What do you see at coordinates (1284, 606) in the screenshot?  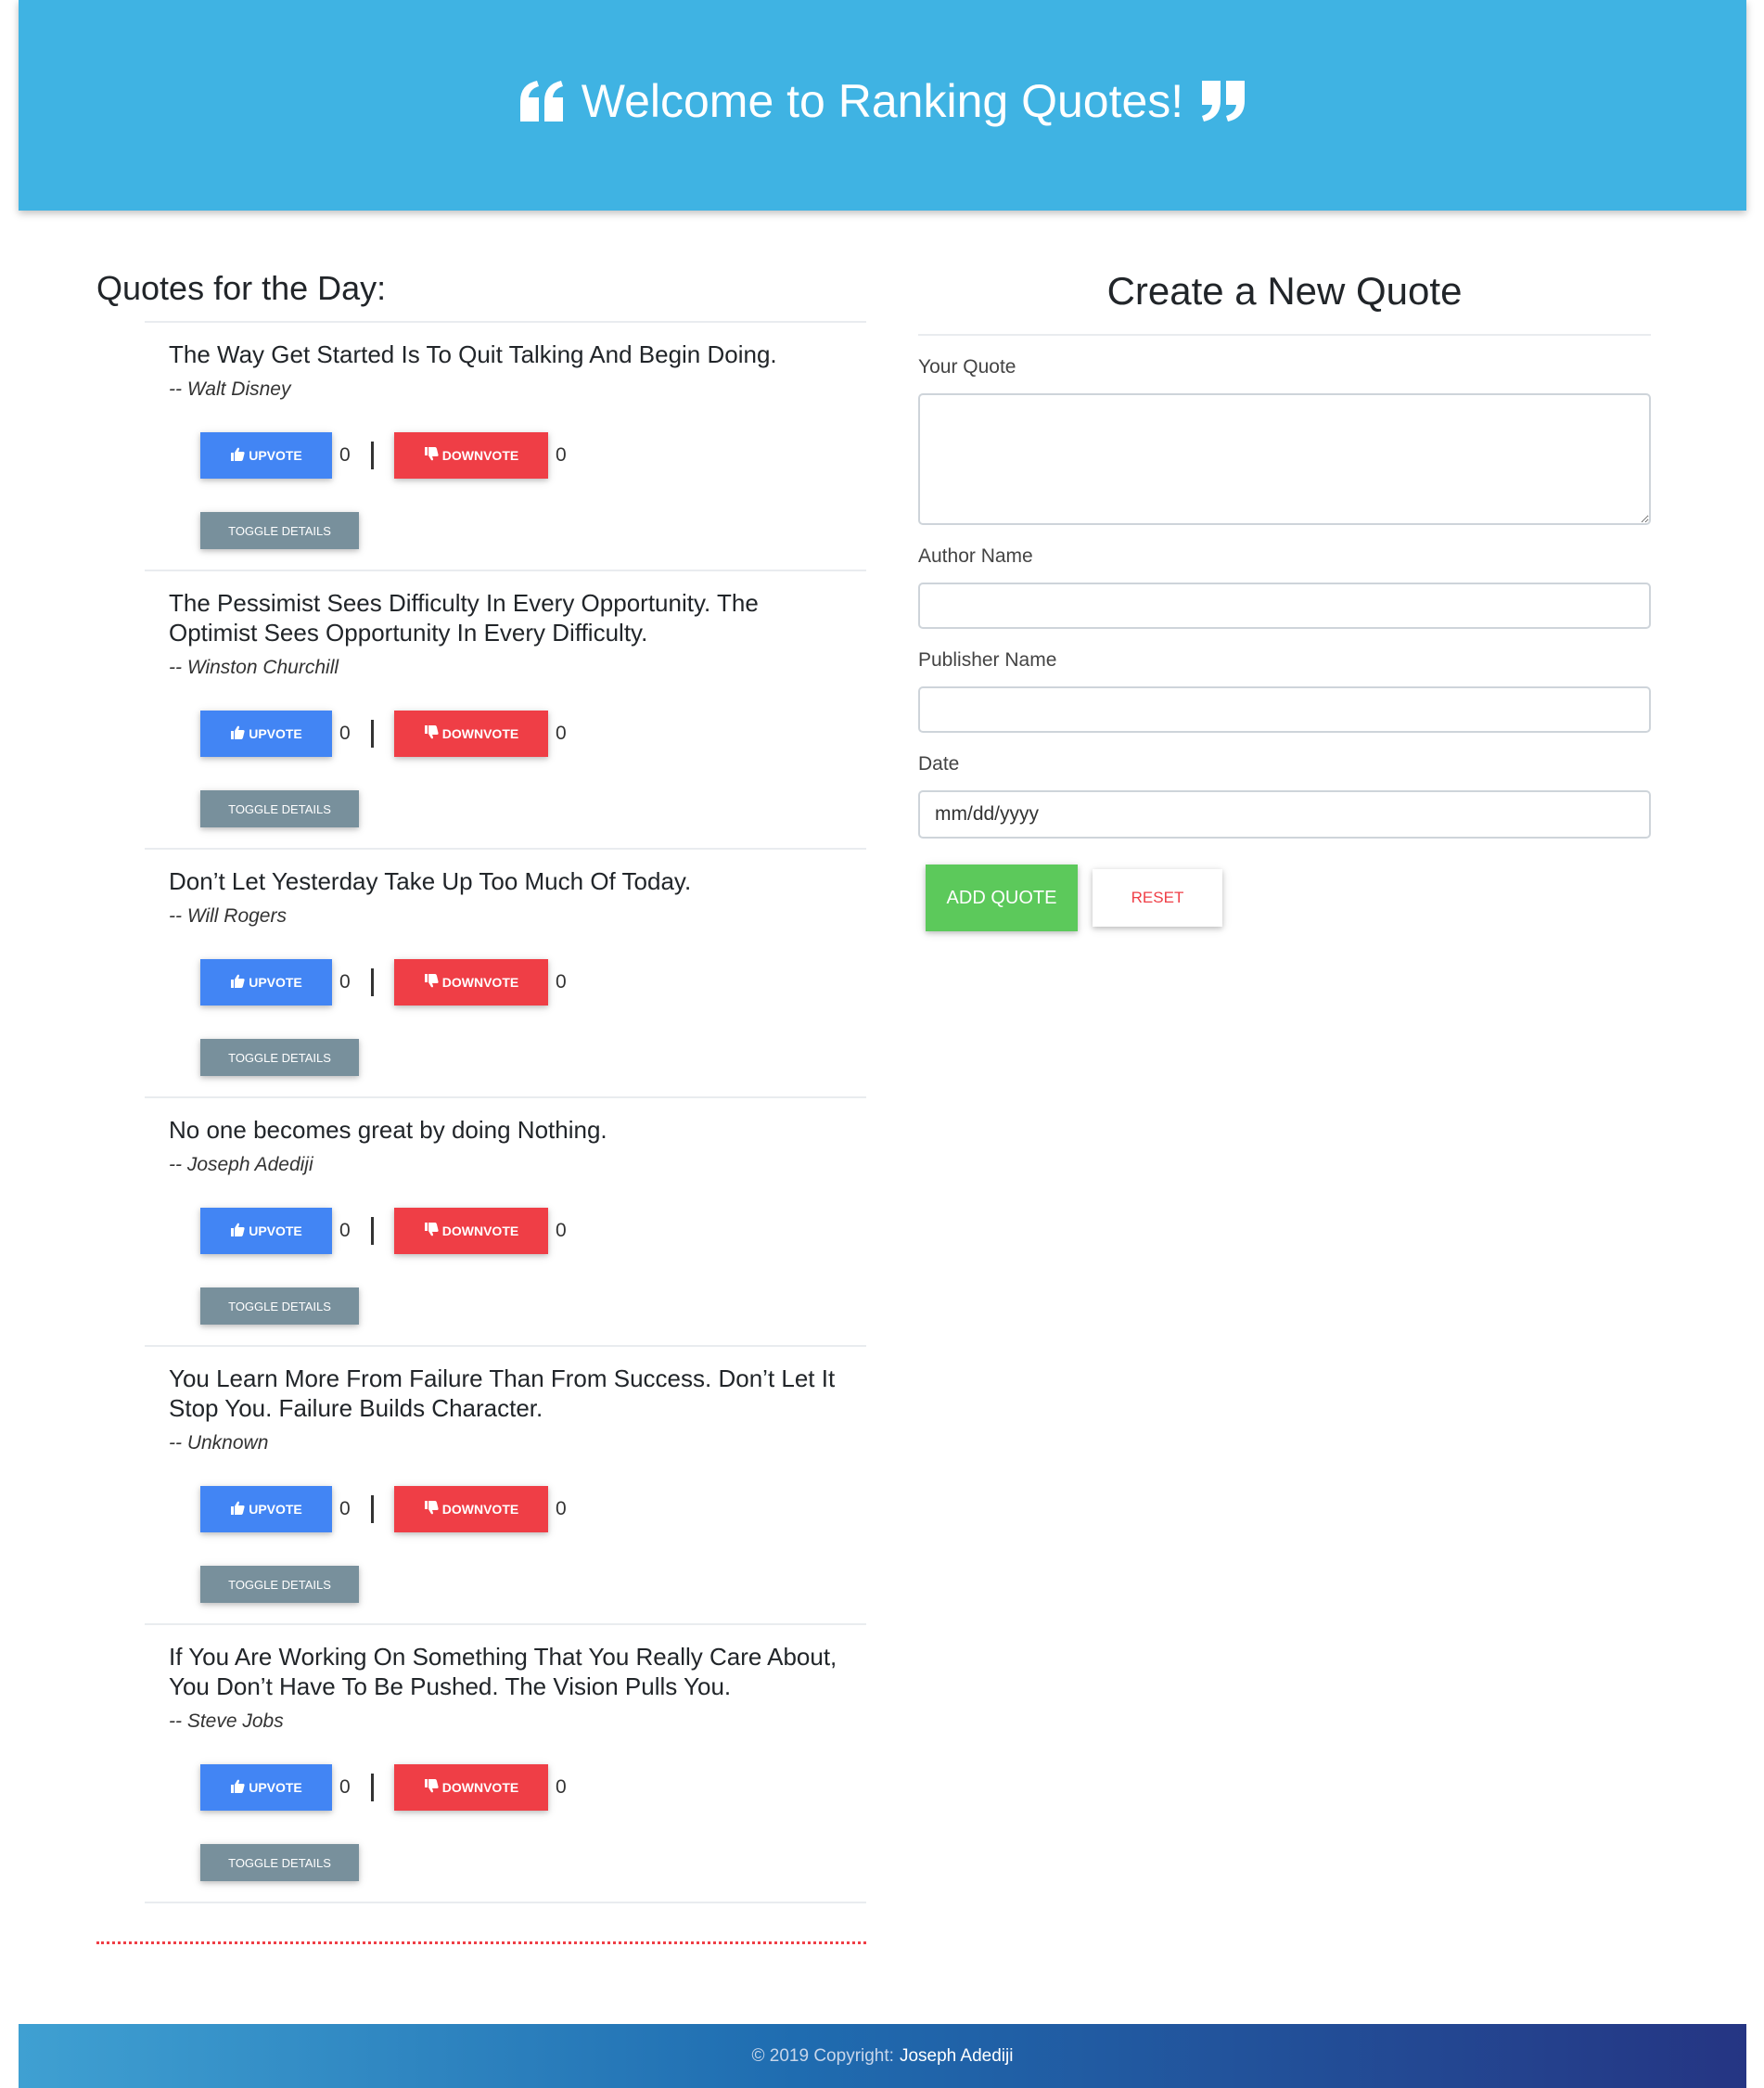 I see `author-field` at bounding box center [1284, 606].